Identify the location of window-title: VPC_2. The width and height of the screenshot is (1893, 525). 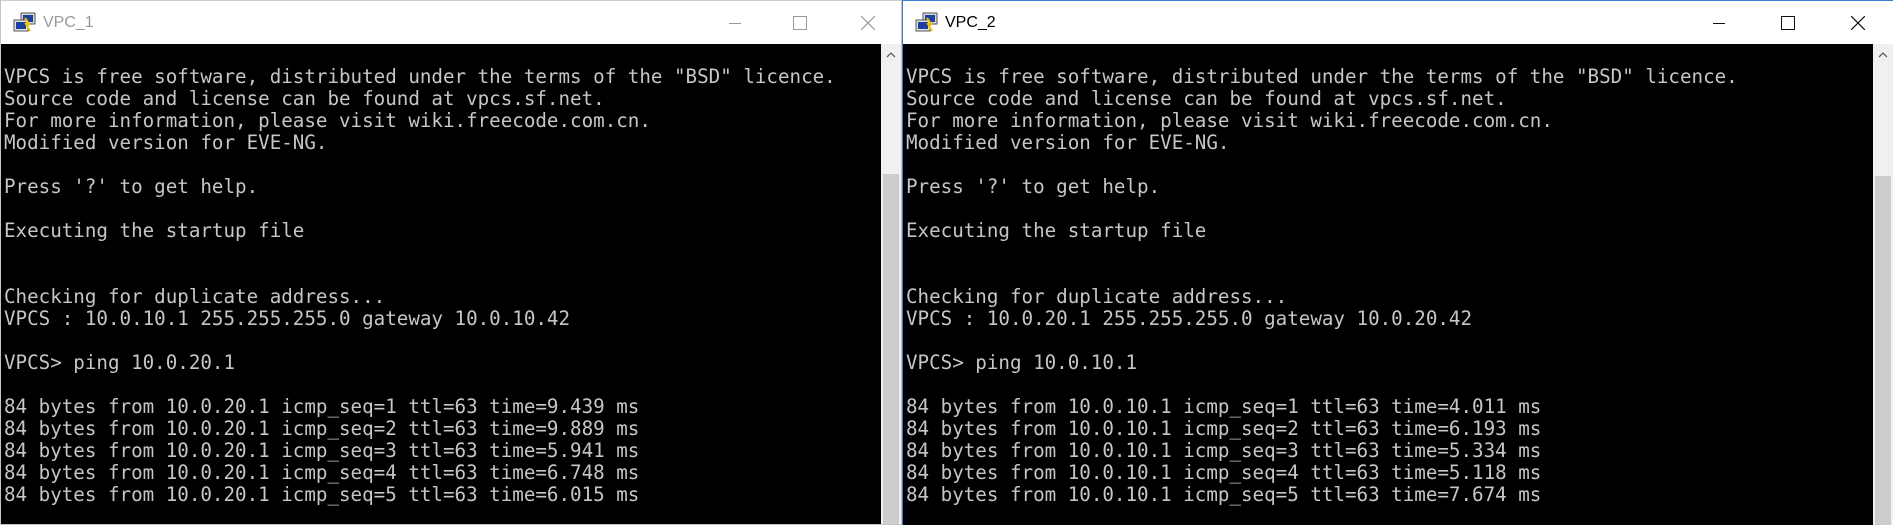
(970, 22).